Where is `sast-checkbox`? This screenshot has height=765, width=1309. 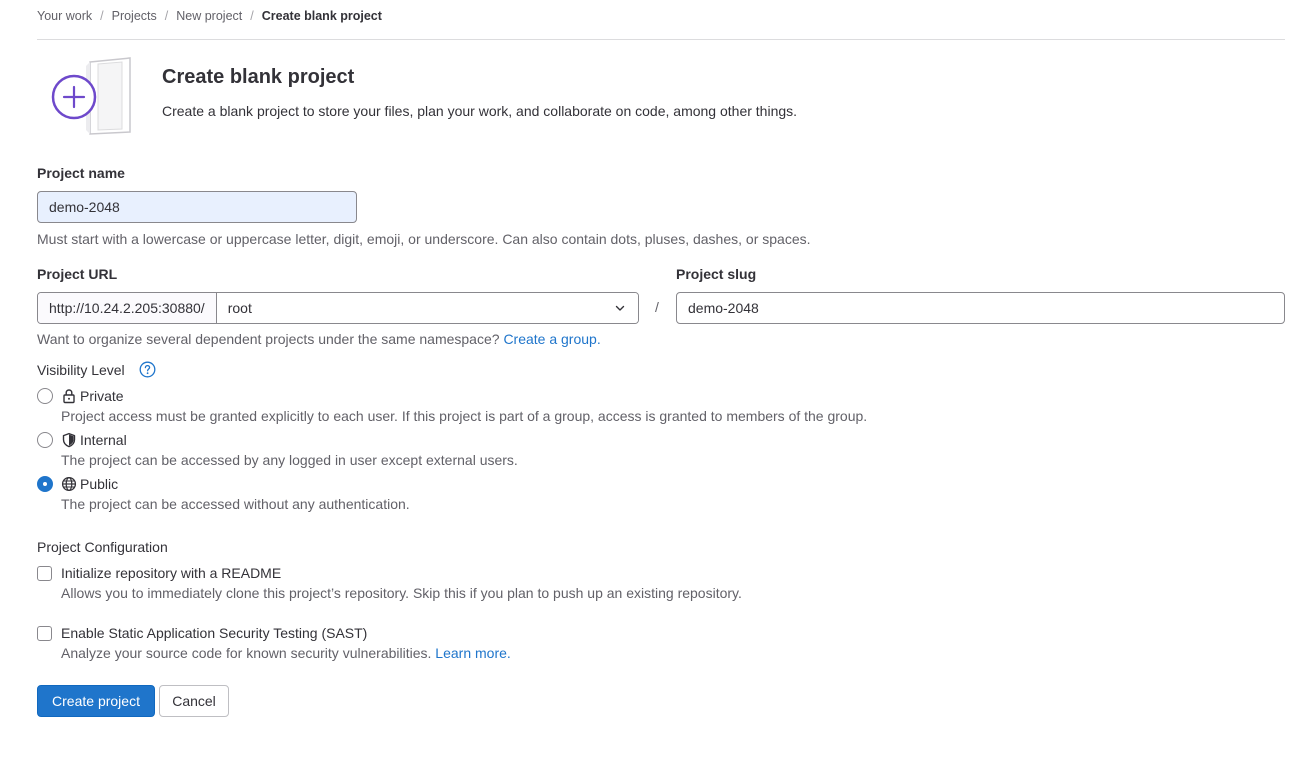 sast-checkbox is located at coordinates (44, 633).